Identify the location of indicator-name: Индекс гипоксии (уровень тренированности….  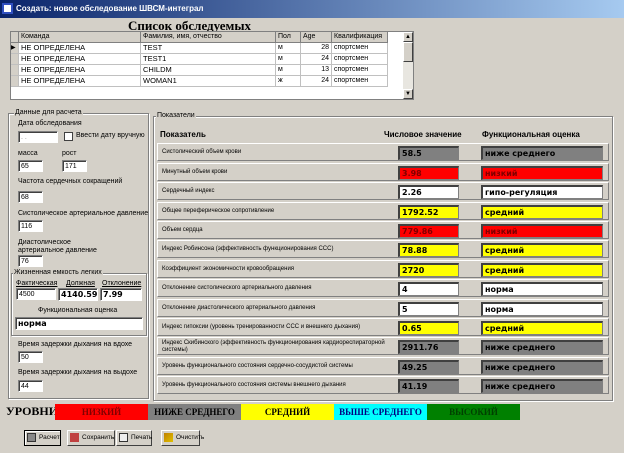
(261, 327).